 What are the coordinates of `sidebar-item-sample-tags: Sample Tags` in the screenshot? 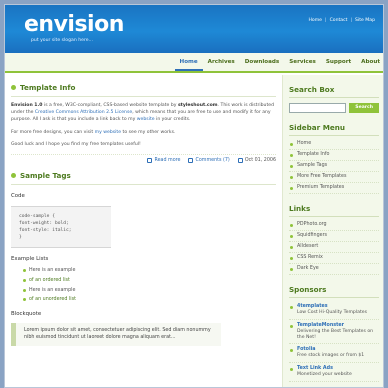 It's located at (334, 166).